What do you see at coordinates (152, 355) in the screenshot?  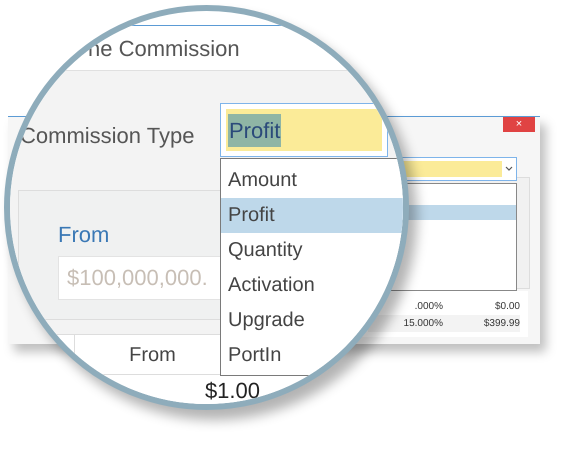 I see `column-header: From` at bounding box center [152, 355].